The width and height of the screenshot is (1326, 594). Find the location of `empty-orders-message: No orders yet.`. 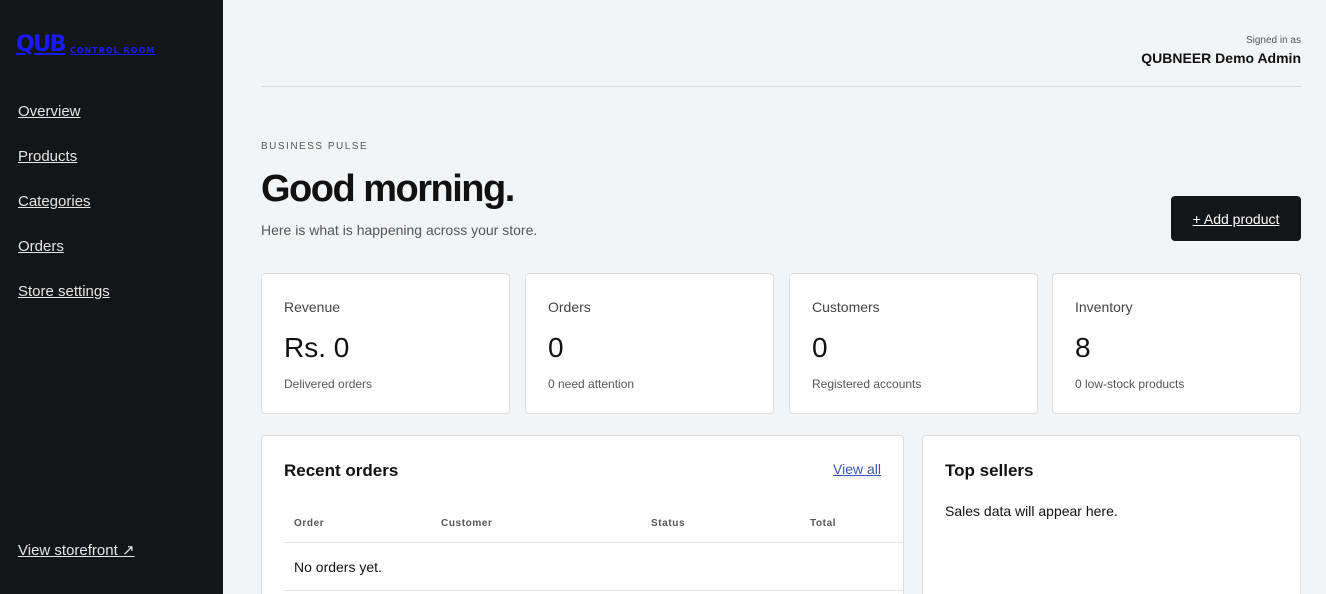

empty-orders-message: No orders yet. is located at coordinates (338, 567).